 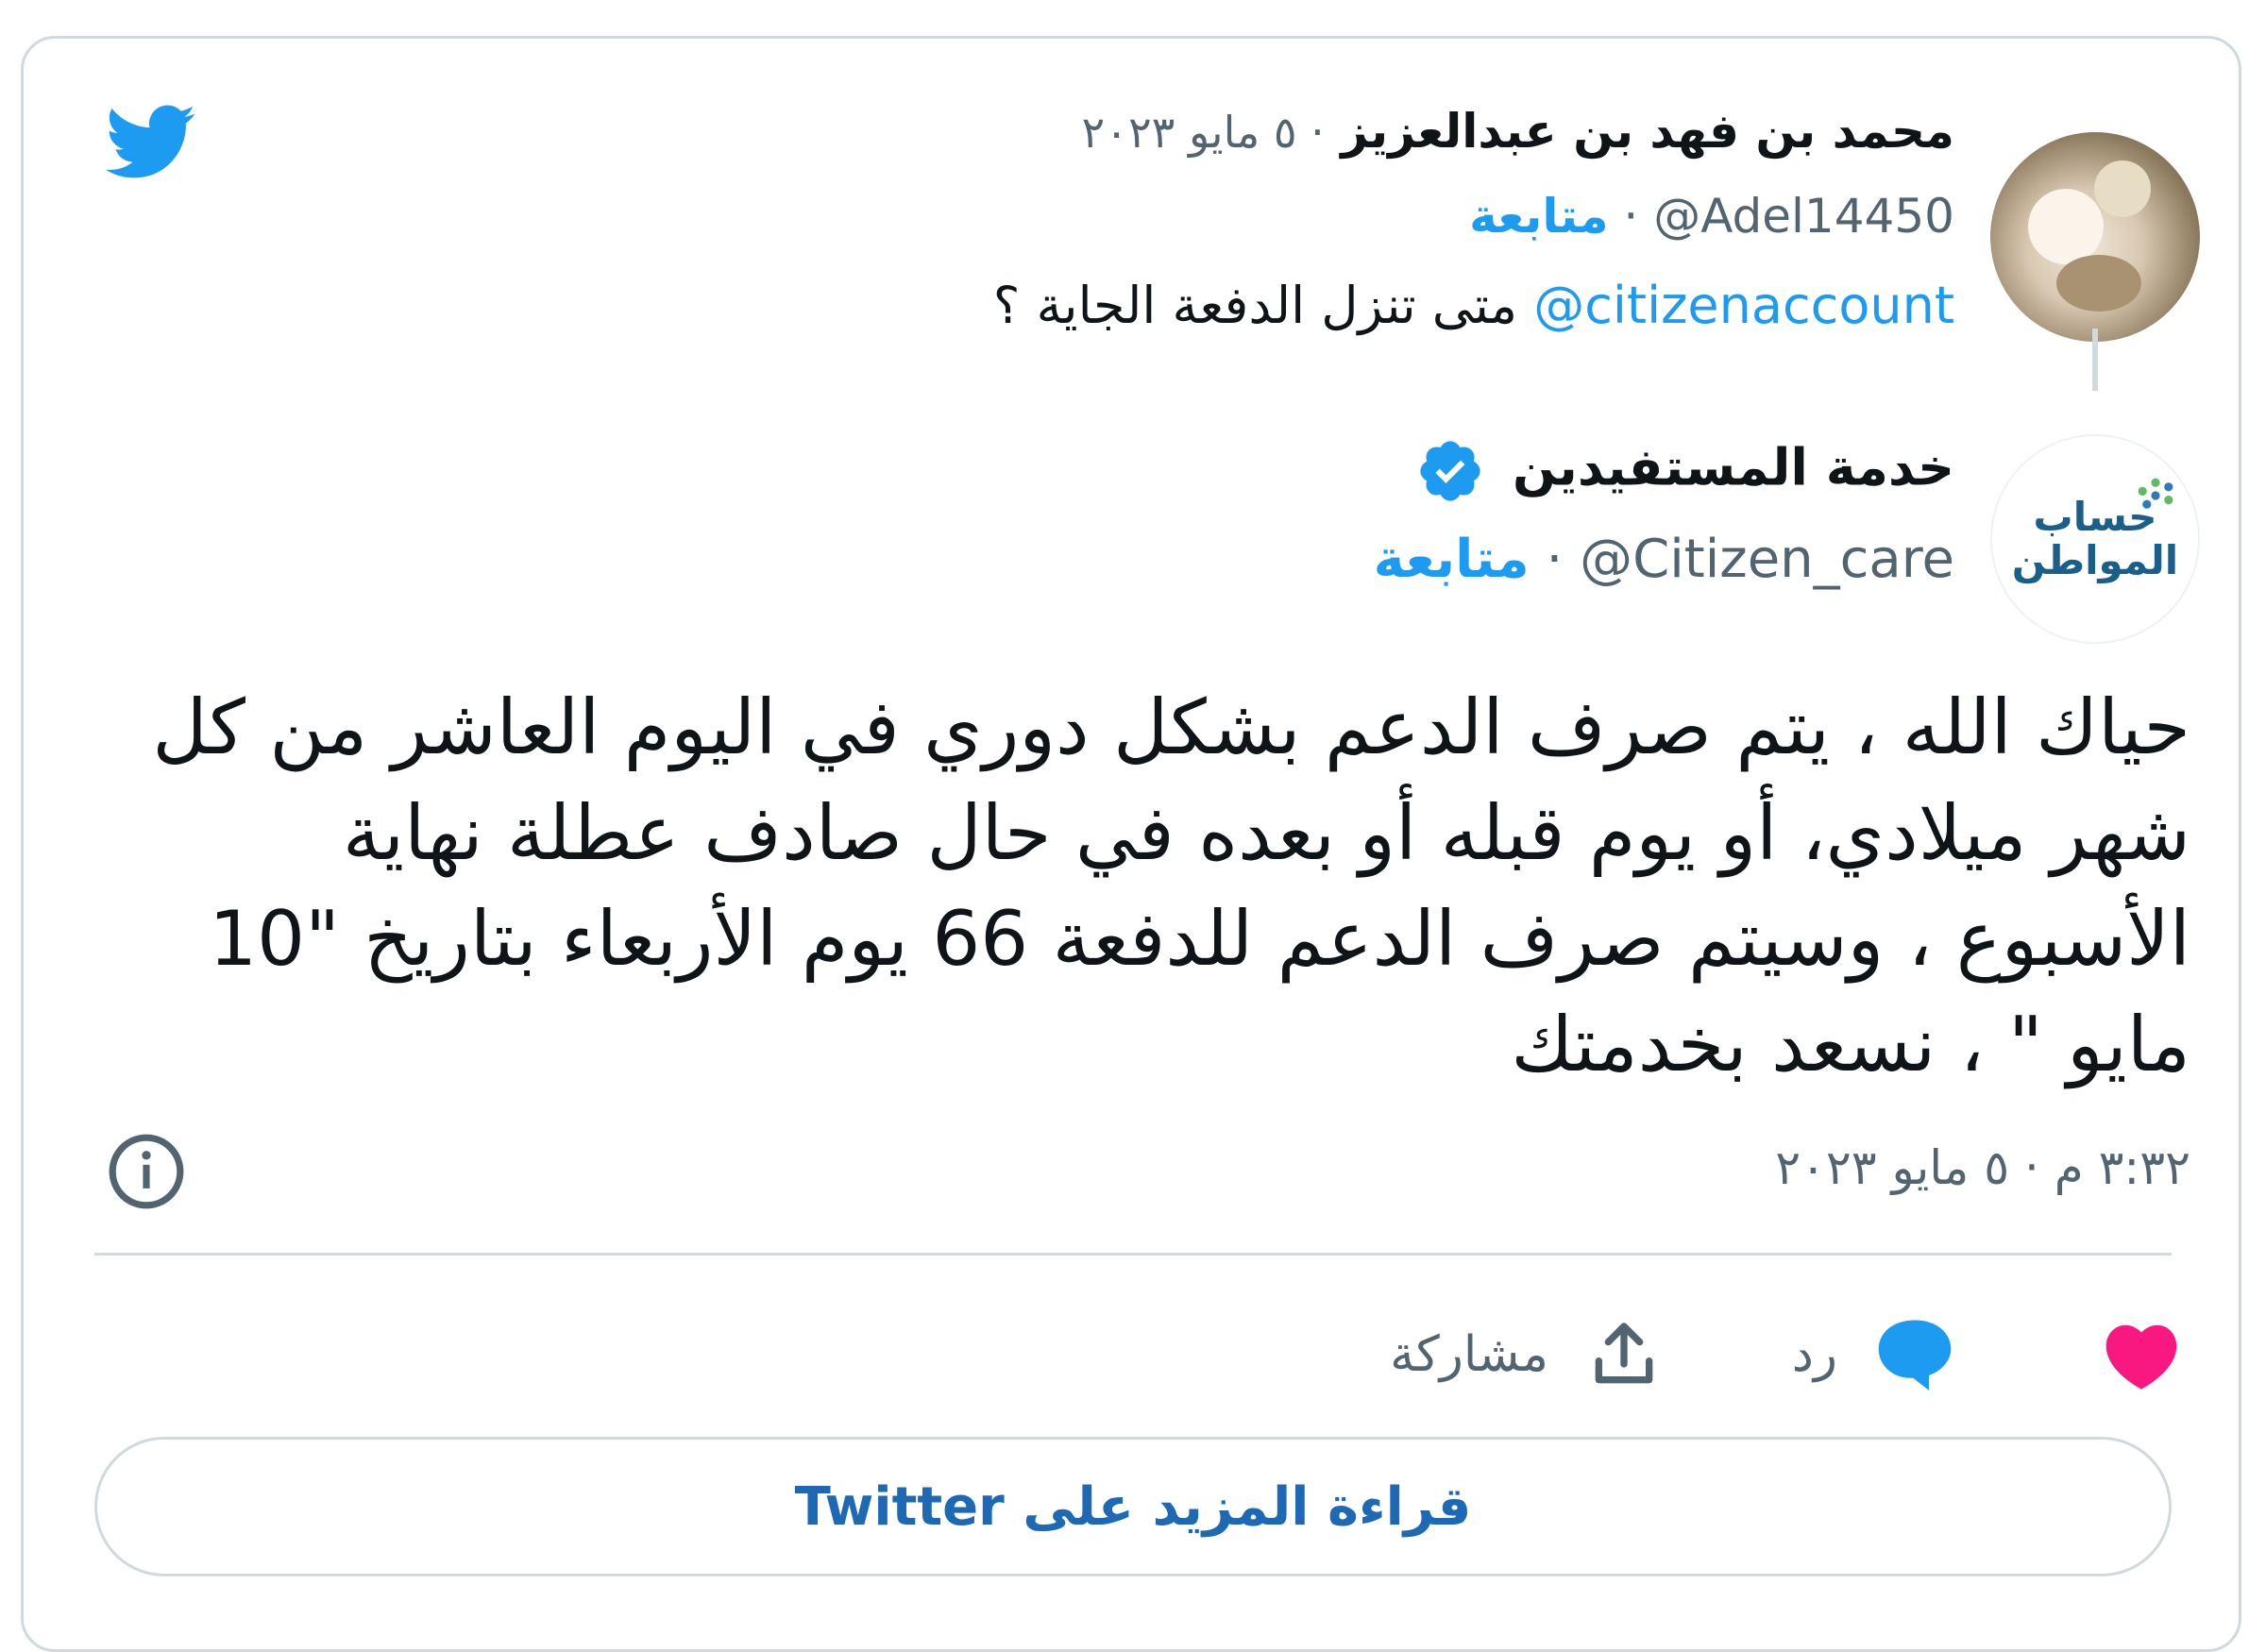 What do you see at coordinates (1203, 132) in the screenshot?
I see `replied-tweet-date: · ٥ مايو ٢٠٢٣` at bounding box center [1203, 132].